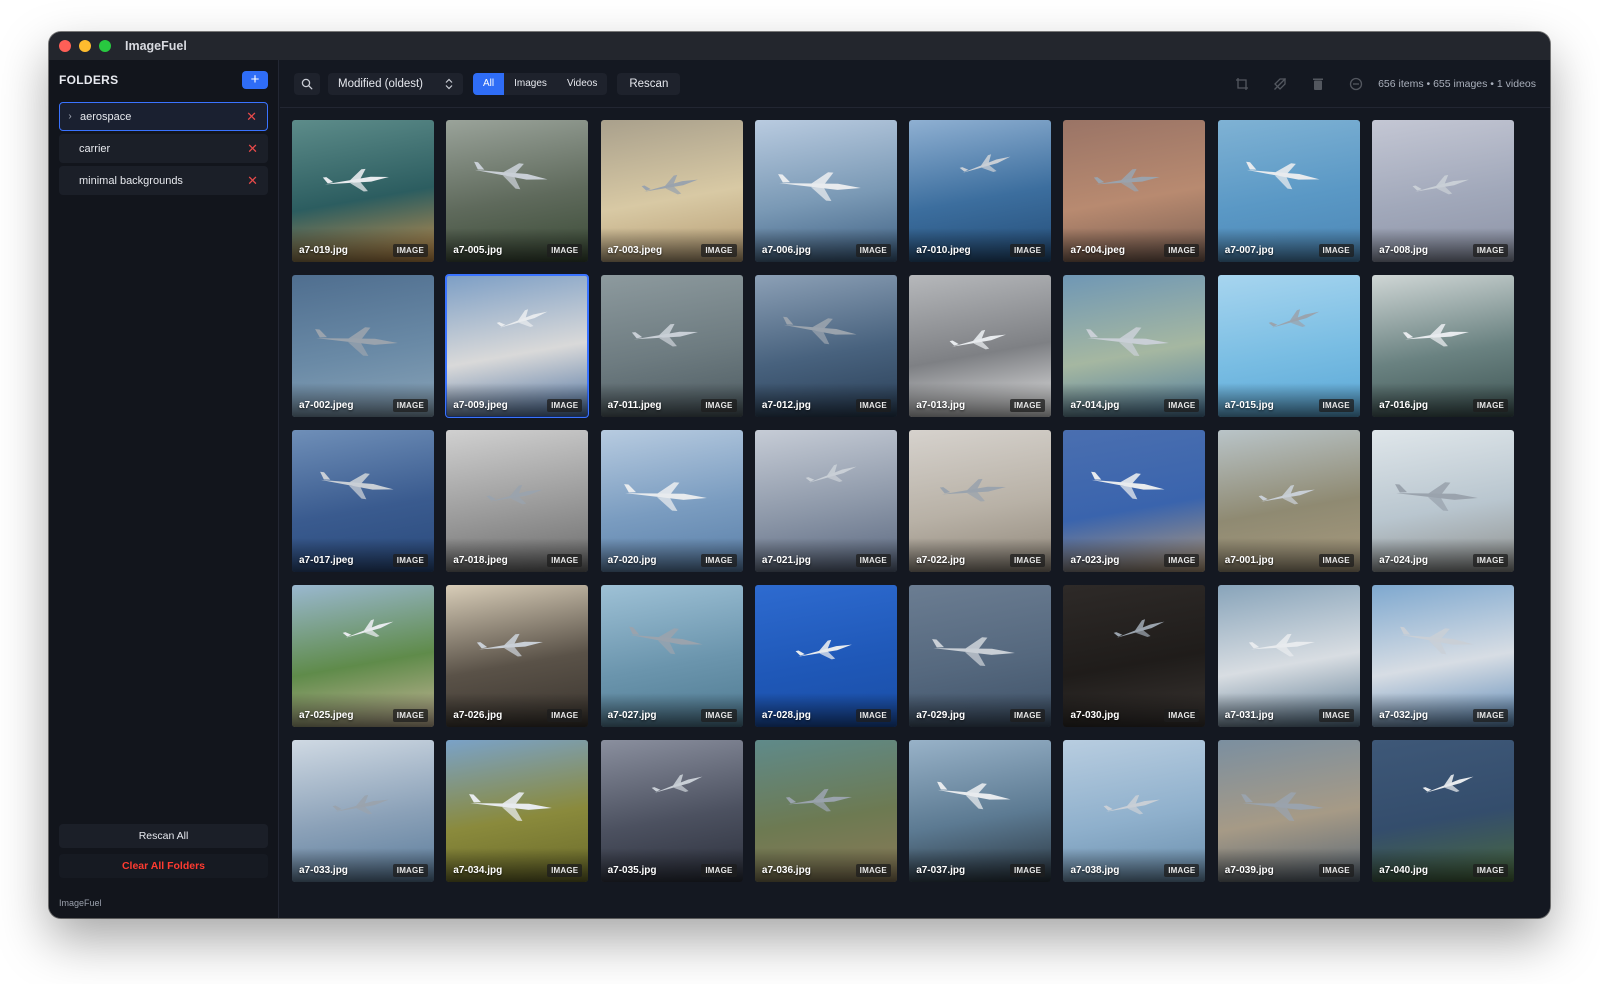 This screenshot has width=1600, height=984. Describe the element at coordinates (786, 870) in the screenshot. I see `tile-filename: a7-036.jpg` at that location.